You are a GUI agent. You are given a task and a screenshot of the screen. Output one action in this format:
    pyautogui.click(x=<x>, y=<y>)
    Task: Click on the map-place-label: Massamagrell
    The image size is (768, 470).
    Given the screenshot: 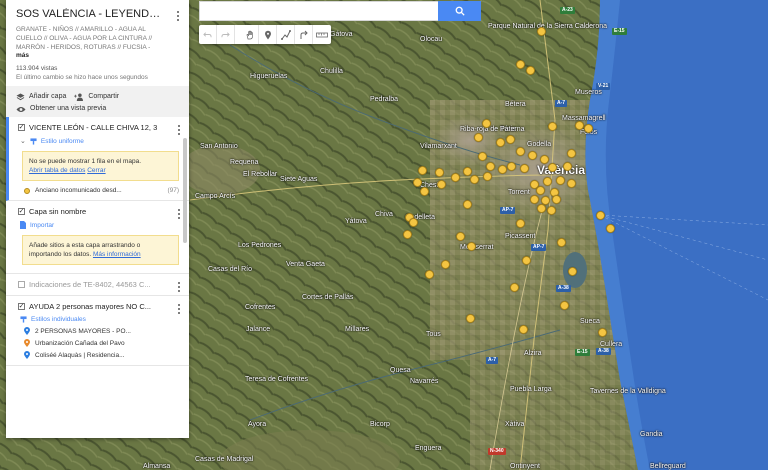 What is the action you would take?
    pyautogui.click(x=584, y=118)
    